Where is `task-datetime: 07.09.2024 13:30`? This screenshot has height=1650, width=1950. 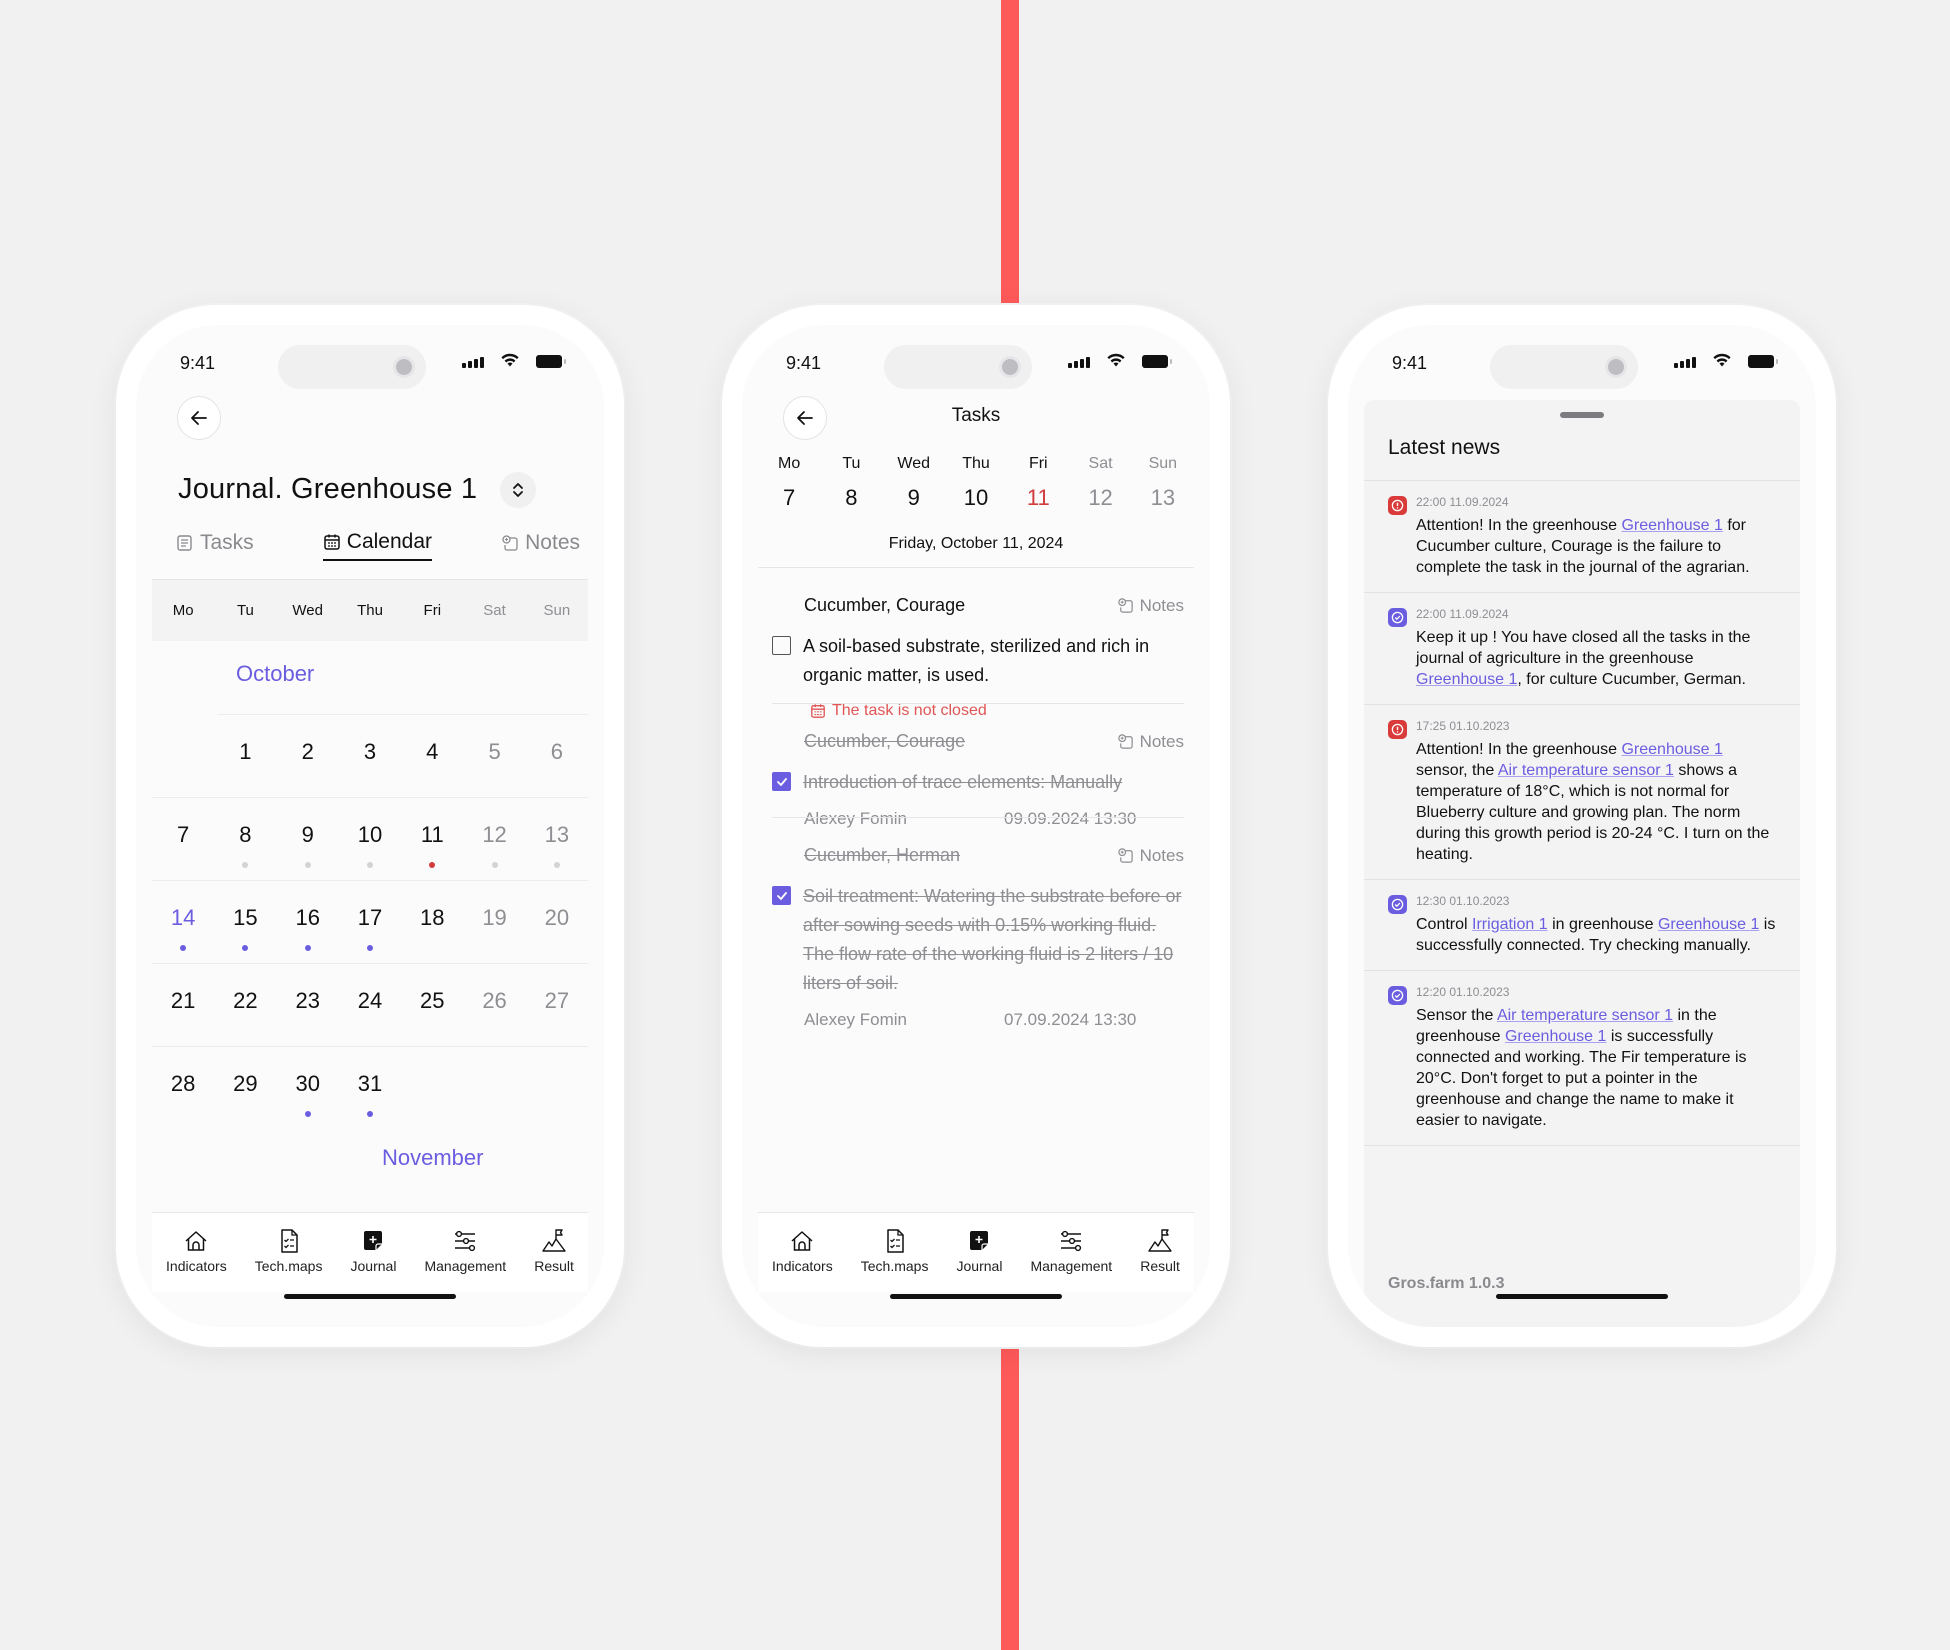 task-datetime: 07.09.2024 13:30 is located at coordinates (1070, 1019).